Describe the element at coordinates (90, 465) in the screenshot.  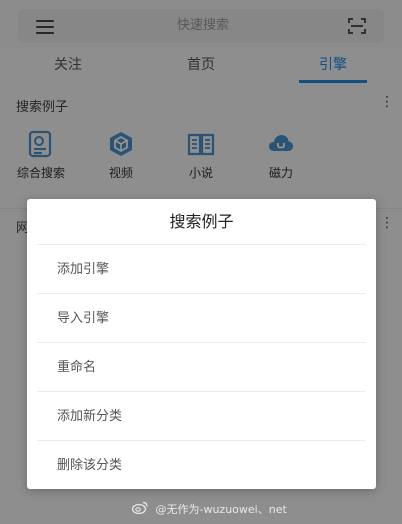
I see `menu-item-label: 删除该分类` at that location.